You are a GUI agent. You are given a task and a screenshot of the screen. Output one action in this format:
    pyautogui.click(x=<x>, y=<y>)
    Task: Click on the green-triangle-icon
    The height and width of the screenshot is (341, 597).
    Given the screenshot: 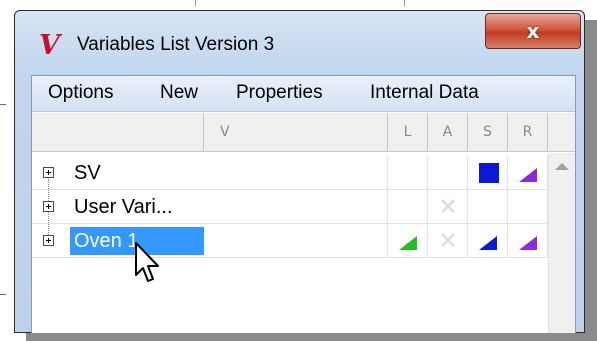 What is the action you would take?
    pyautogui.click(x=408, y=243)
    